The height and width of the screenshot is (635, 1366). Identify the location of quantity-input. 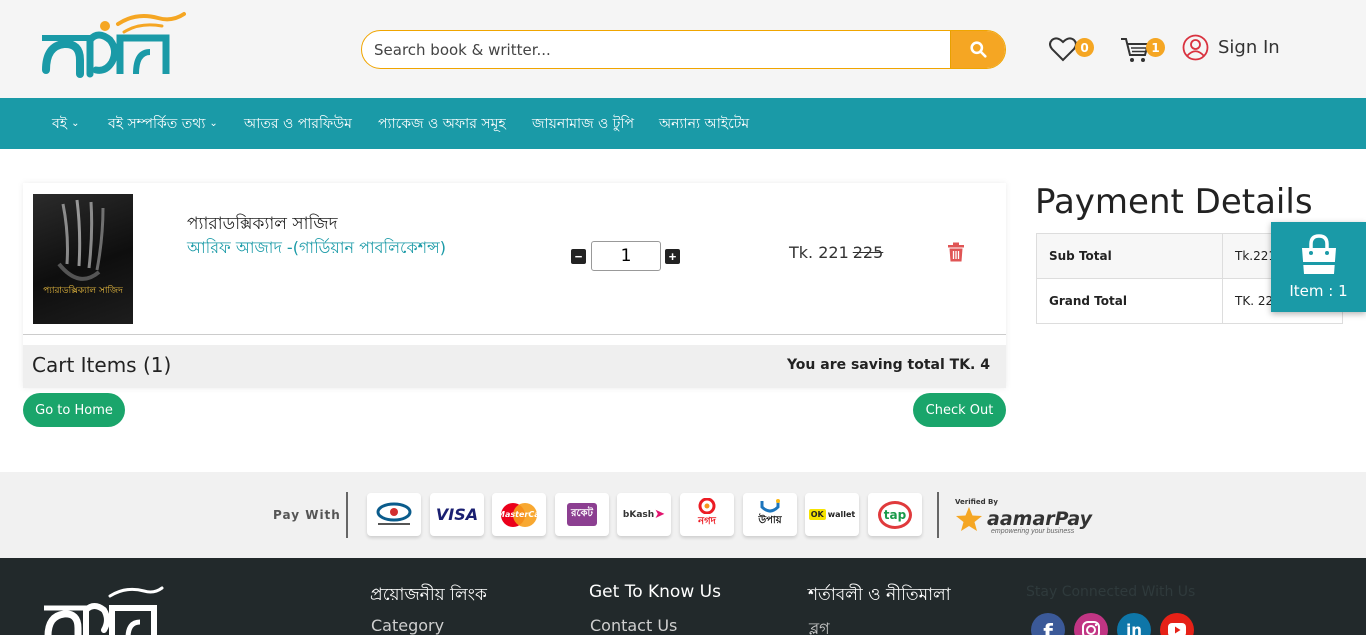
(626, 256).